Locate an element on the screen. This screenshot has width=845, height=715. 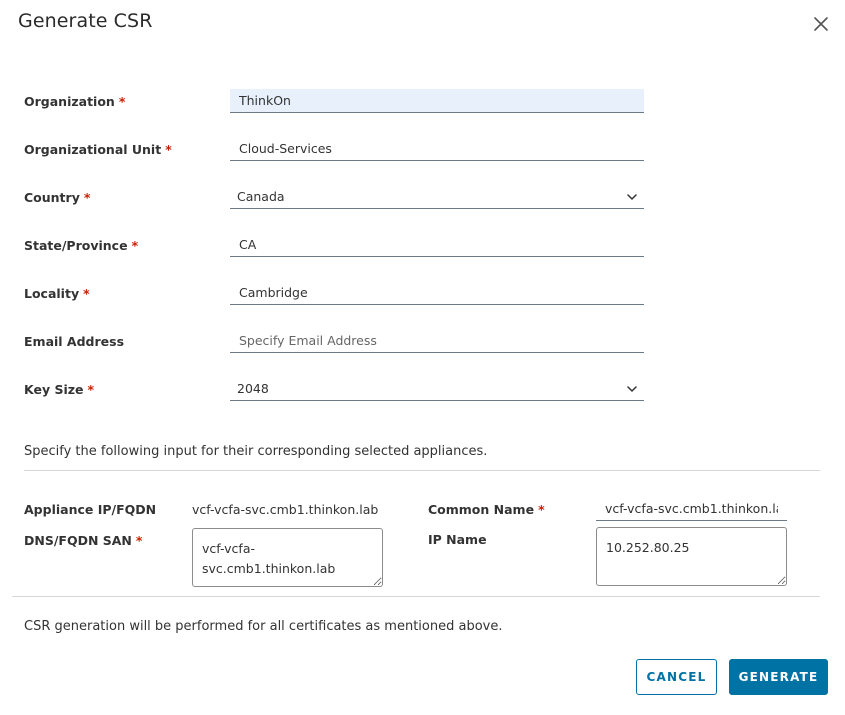
dns-san-label: DNS/FQDN SAN * is located at coordinates (83, 540).